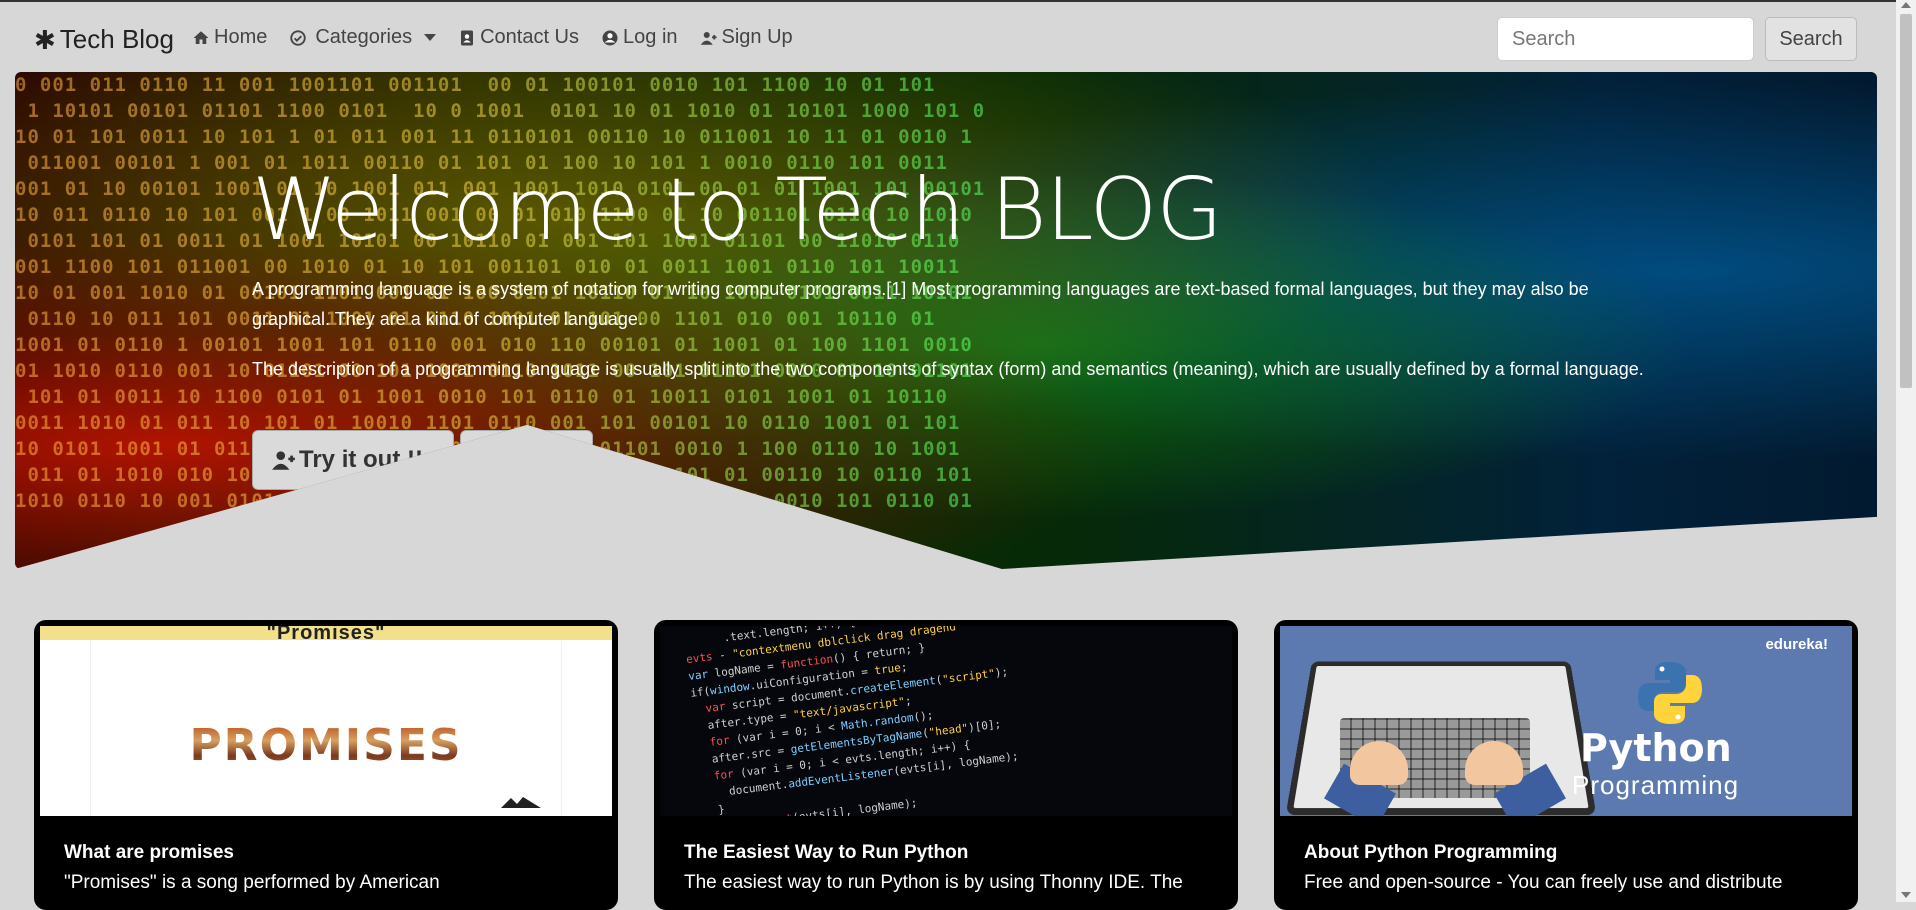 This screenshot has height=910, width=1916. What do you see at coordinates (361, 459) in the screenshot?
I see `try-it-out-label: Try it out !!` at bounding box center [361, 459].